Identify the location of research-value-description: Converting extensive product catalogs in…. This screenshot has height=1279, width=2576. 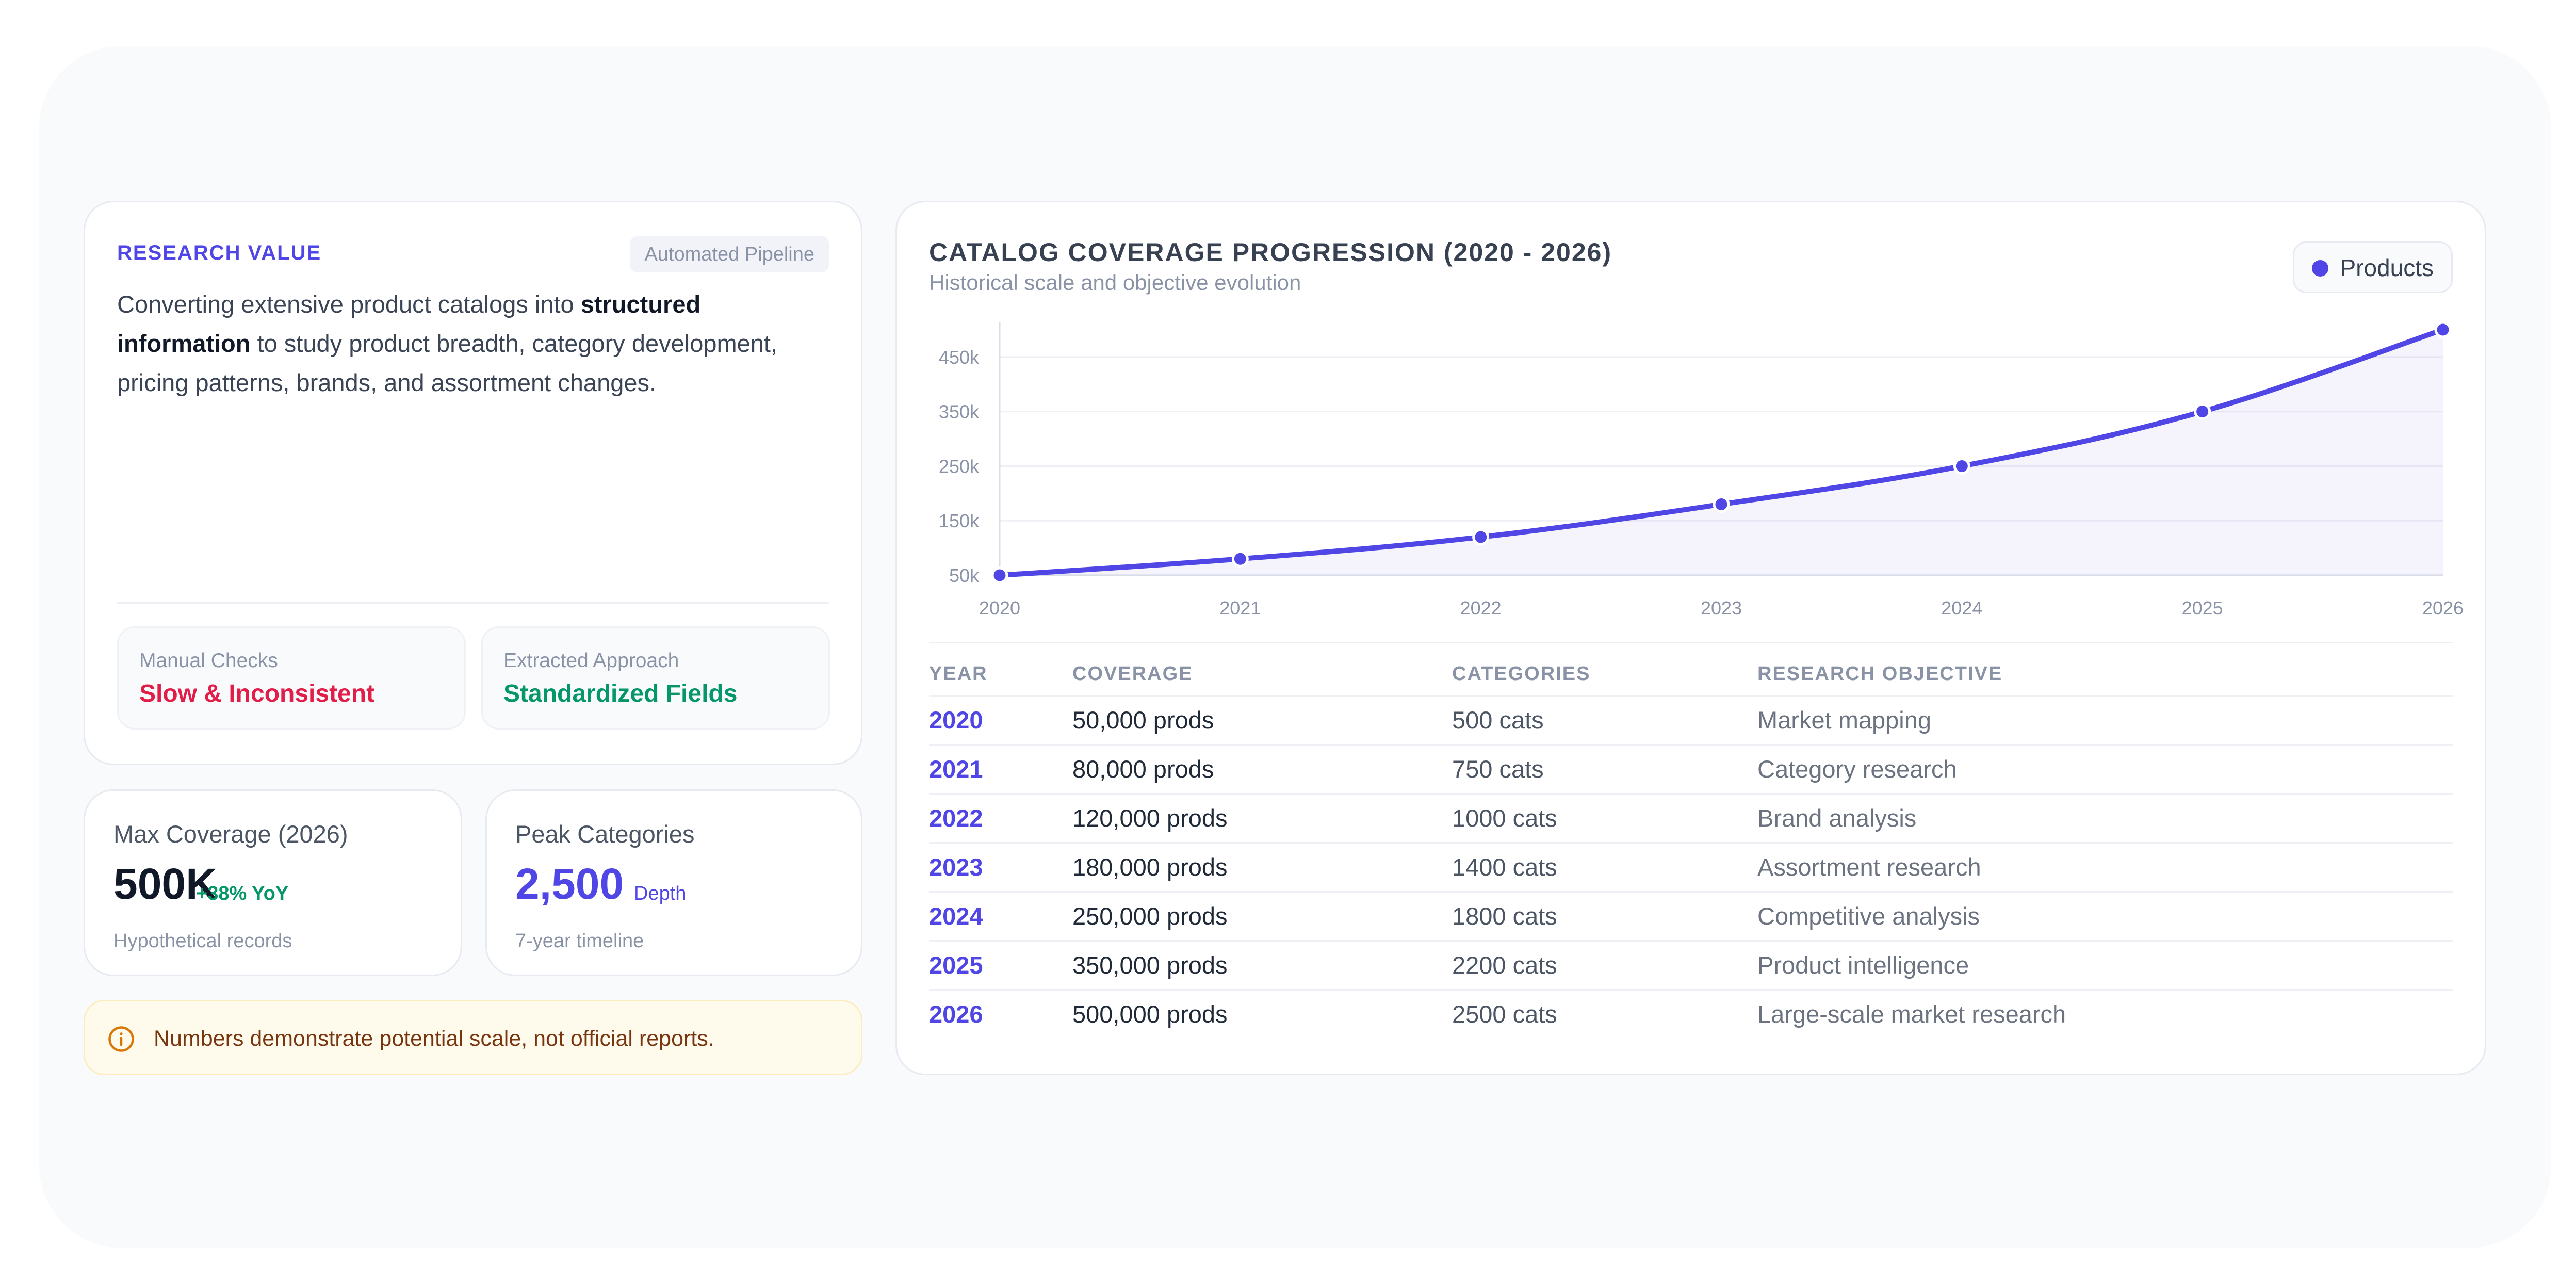
(478, 343).